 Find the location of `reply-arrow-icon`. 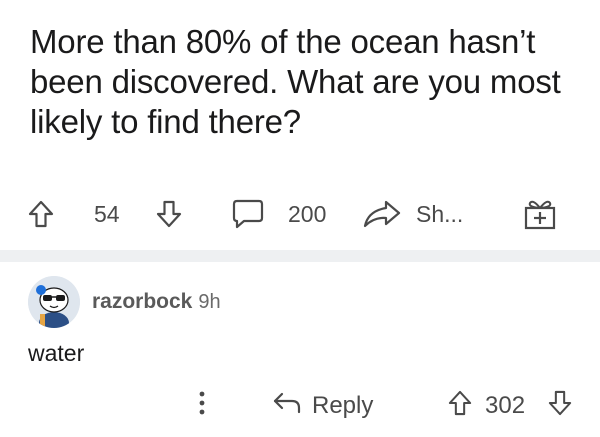

reply-arrow-icon is located at coordinates (287, 406).